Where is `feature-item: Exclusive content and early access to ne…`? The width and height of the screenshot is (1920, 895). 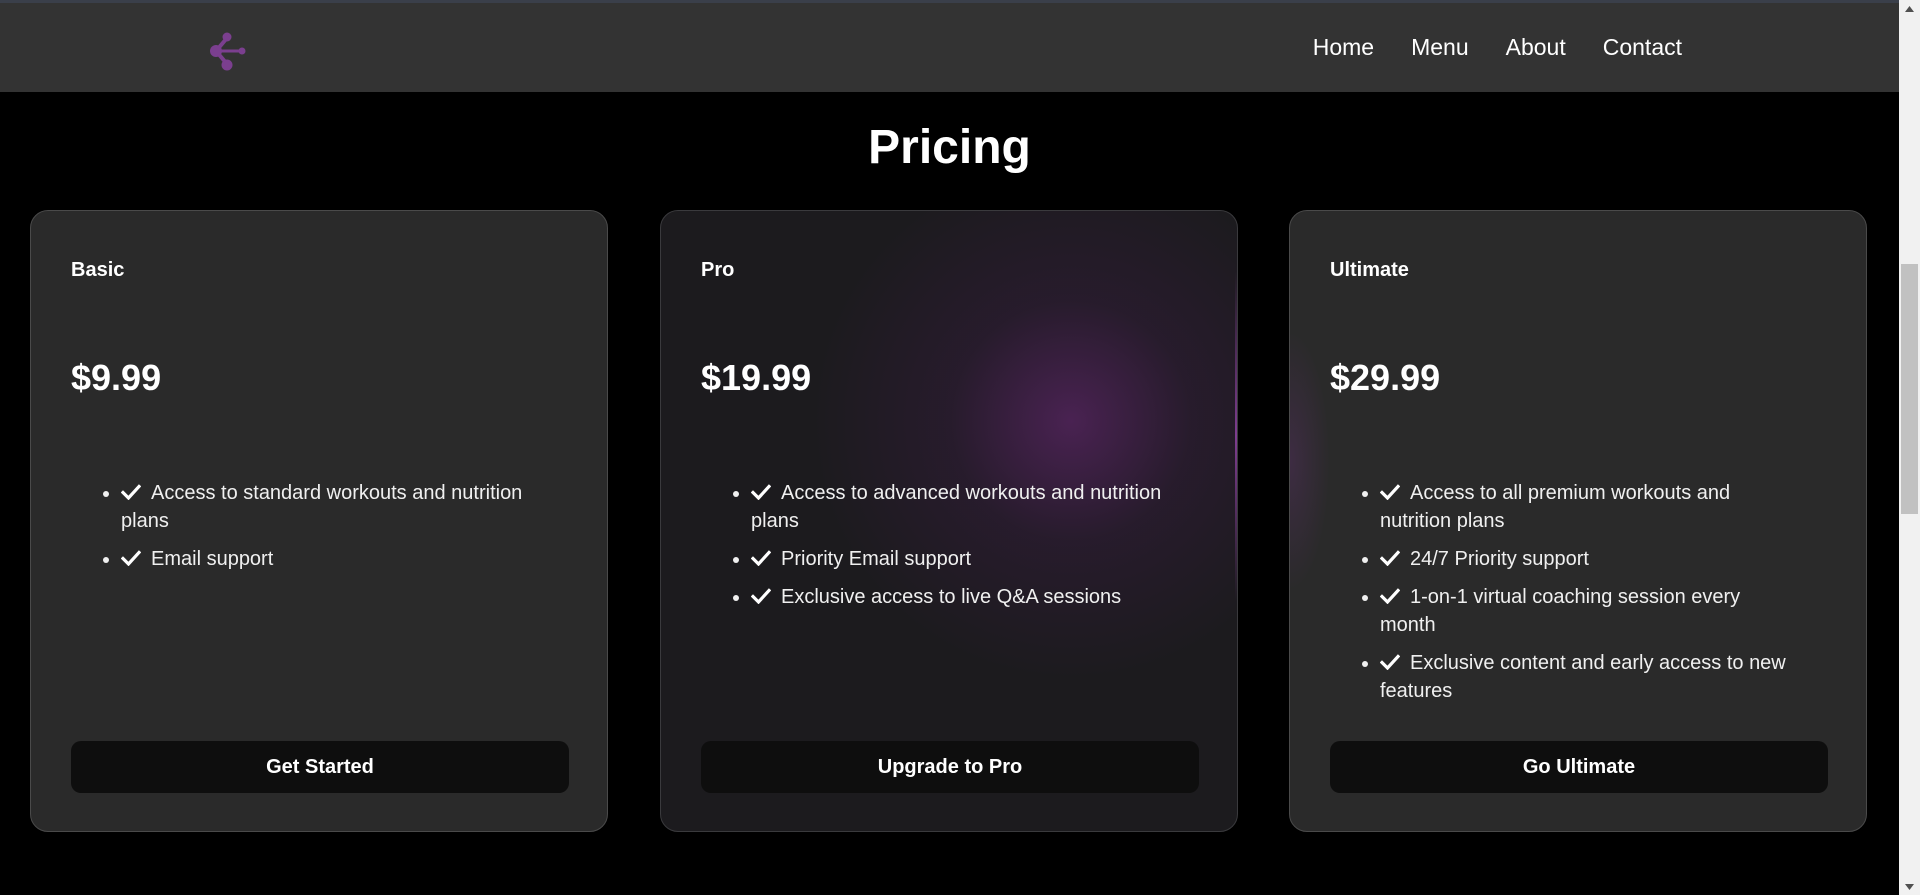
feature-item: Exclusive content and early access to ne… is located at coordinates (1590, 677).